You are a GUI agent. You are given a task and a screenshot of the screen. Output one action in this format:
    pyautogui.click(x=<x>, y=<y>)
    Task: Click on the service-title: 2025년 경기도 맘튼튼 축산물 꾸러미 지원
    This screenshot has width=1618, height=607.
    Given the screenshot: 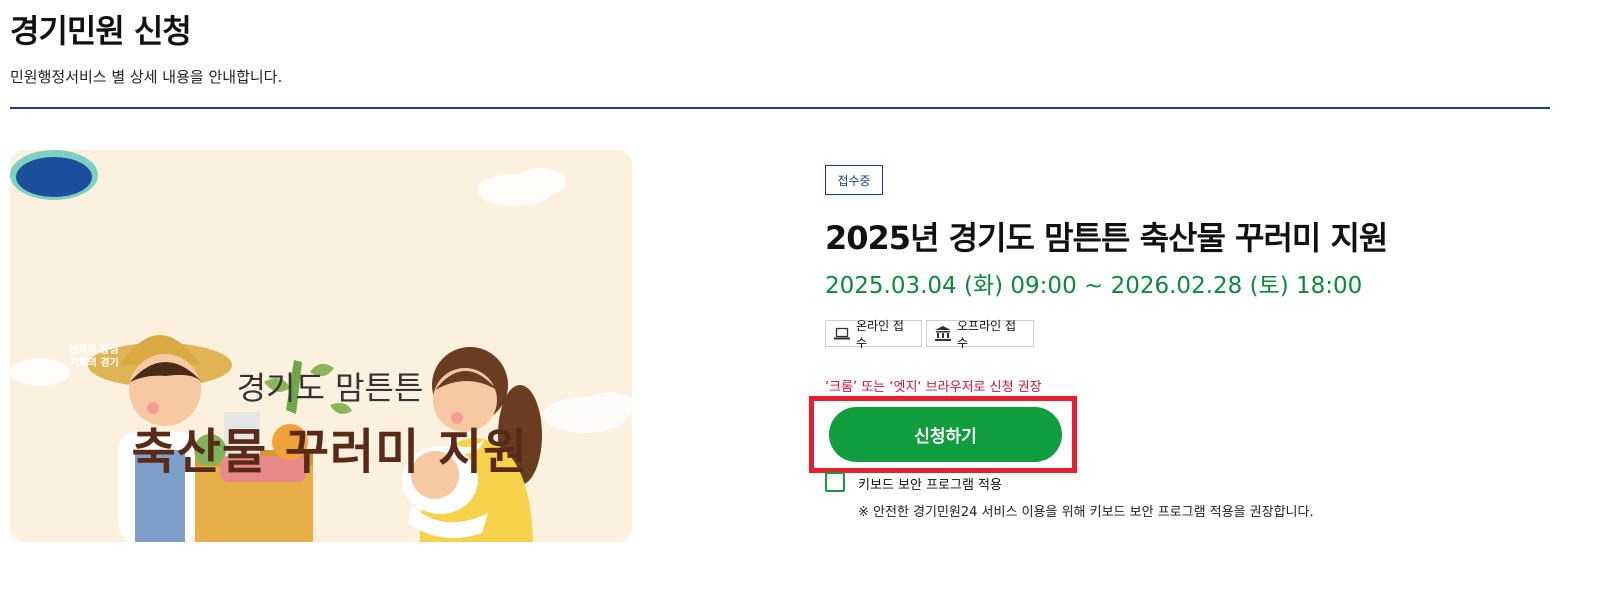 What is the action you would take?
    pyautogui.click(x=1106, y=238)
    